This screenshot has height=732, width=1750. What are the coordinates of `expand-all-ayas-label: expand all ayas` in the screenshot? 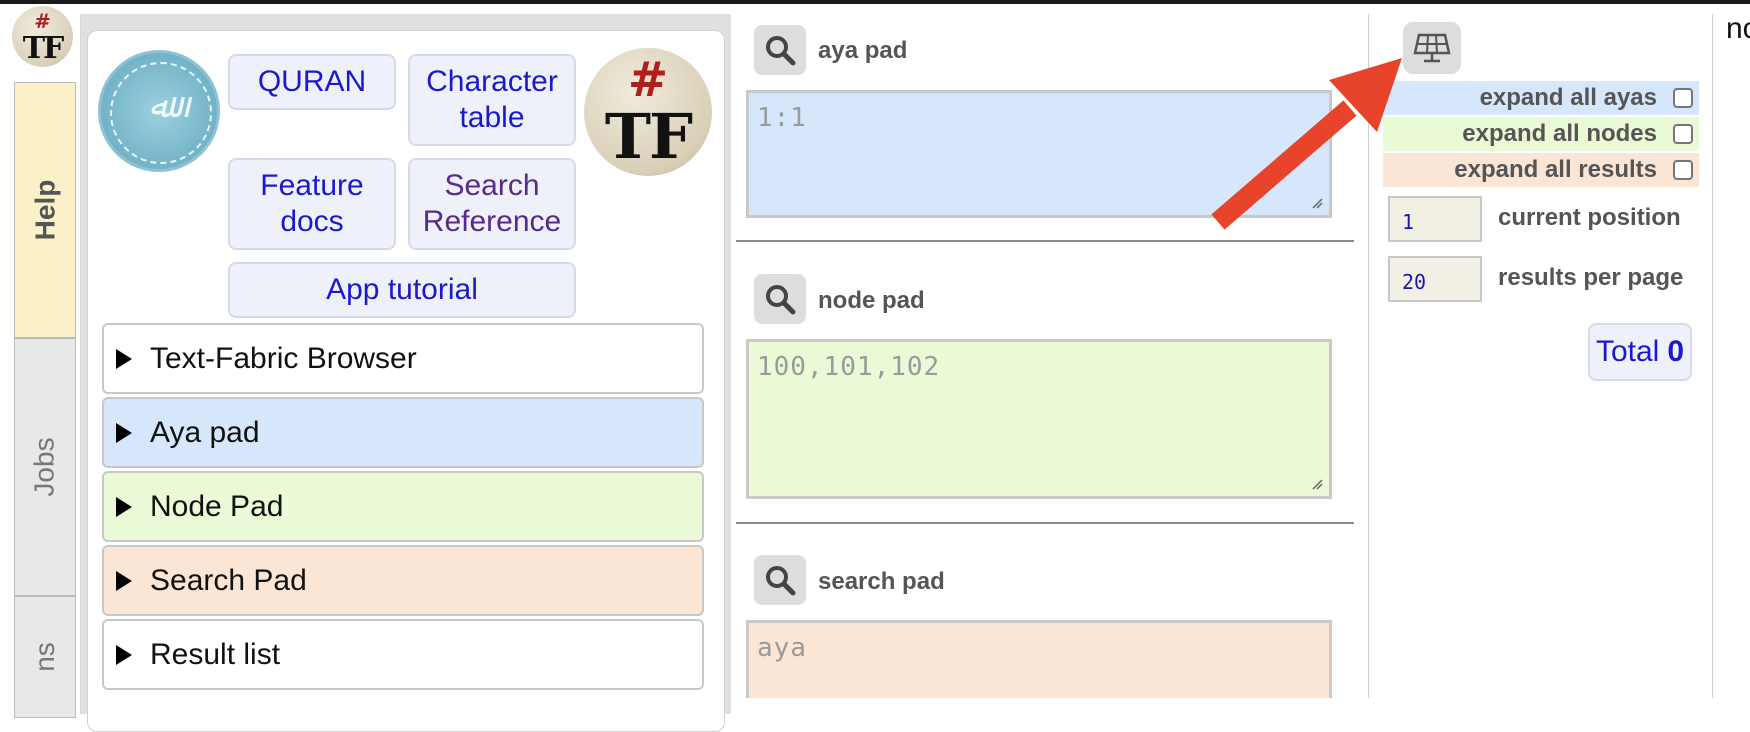 It's located at (1568, 97).